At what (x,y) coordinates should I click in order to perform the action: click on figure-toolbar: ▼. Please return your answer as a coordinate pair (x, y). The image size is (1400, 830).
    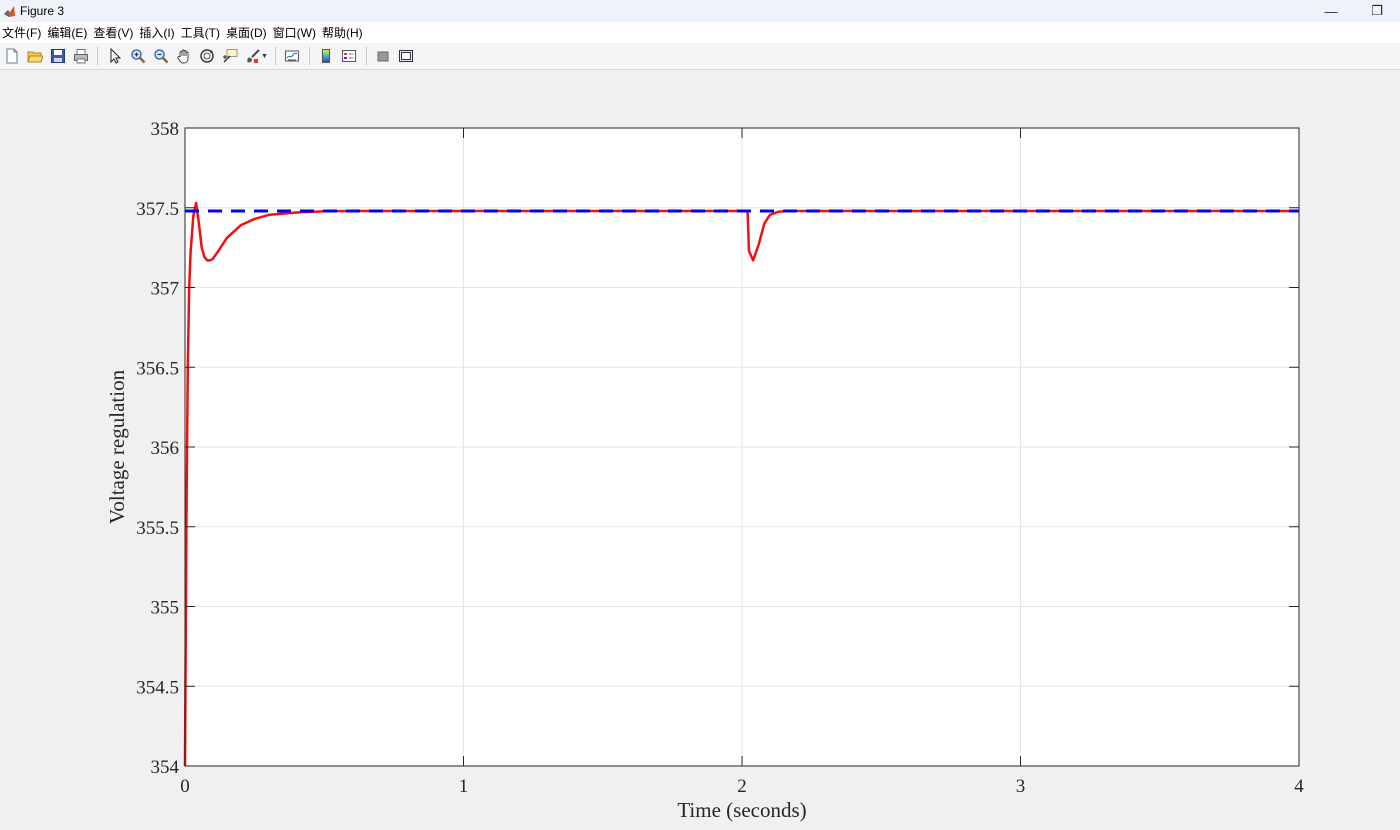
    Looking at the image, I should click on (700, 56).